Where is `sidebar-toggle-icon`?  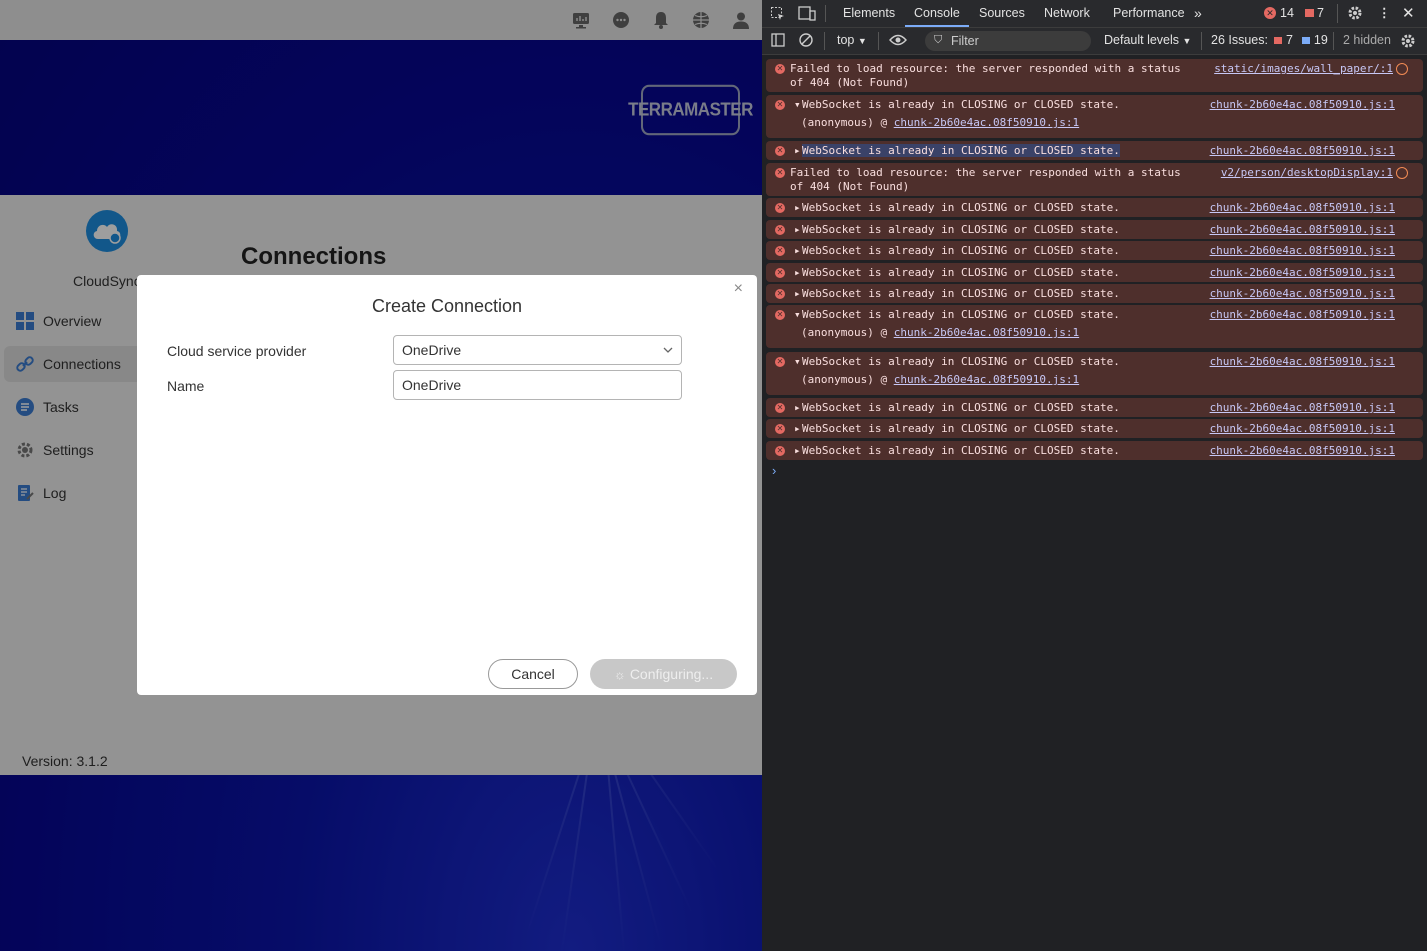 sidebar-toggle-icon is located at coordinates (778, 40).